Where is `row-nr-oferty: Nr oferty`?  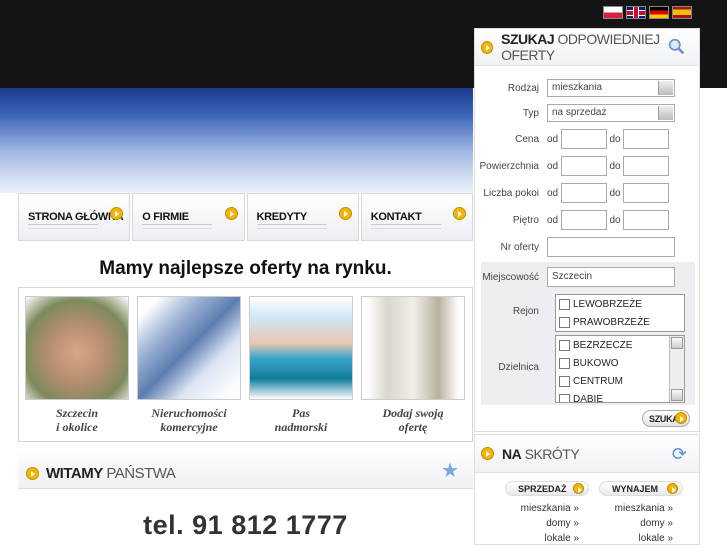 row-nr-oferty: Nr oferty is located at coordinates (588, 247).